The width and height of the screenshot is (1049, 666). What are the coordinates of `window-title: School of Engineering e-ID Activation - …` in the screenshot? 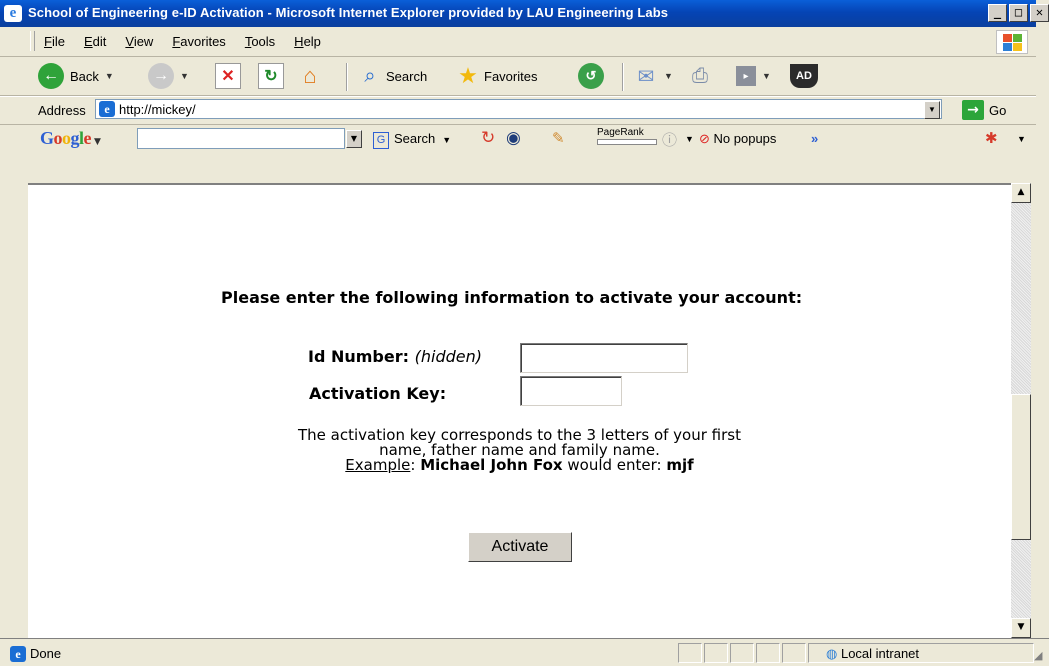 It's located at (348, 12).